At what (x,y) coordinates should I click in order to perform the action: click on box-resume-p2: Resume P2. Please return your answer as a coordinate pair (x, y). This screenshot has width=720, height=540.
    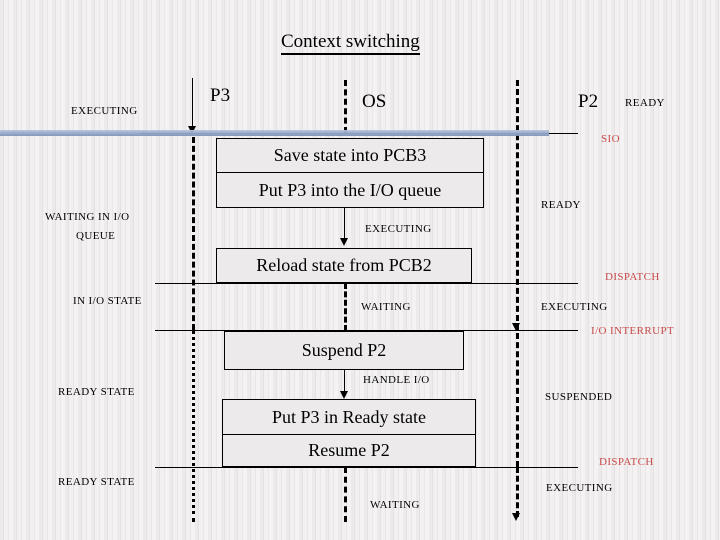
    Looking at the image, I should click on (349, 450).